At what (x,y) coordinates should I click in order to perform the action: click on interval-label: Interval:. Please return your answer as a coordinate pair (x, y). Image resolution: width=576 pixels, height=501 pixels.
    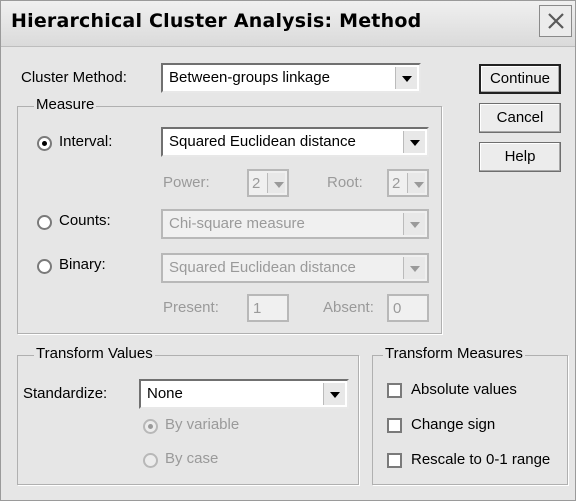
    Looking at the image, I should click on (85, 141).